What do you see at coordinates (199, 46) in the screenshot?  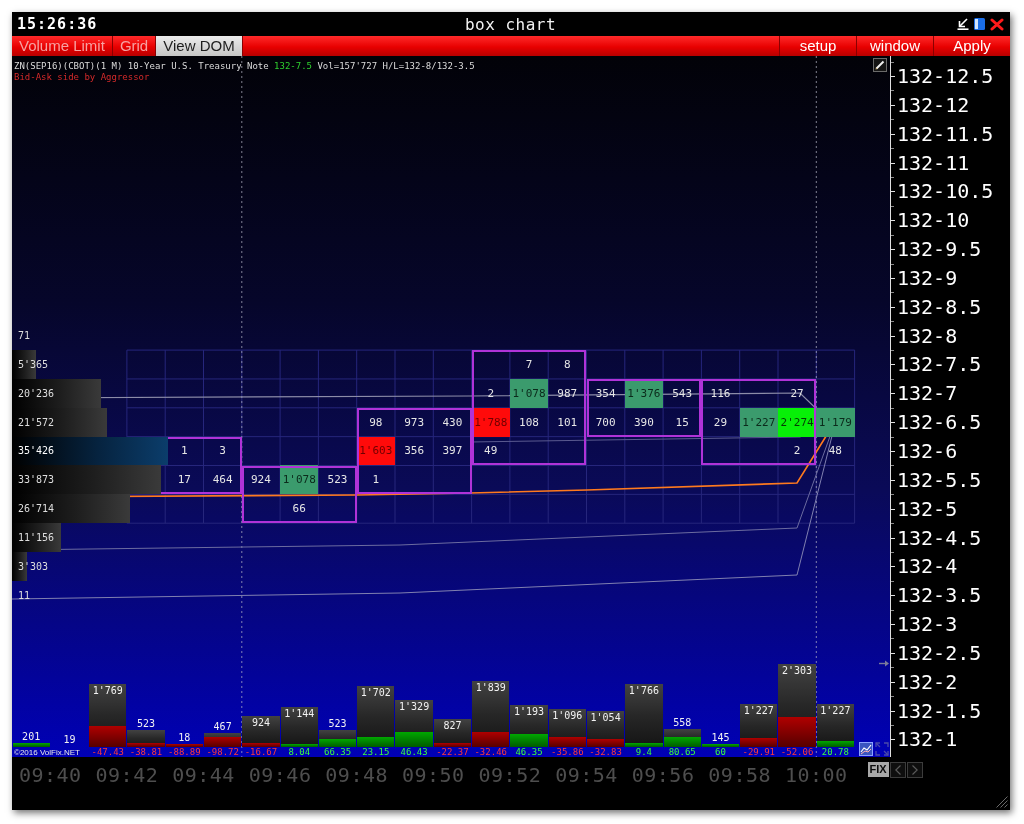 I see `menu-toggle: View DOM` at bounding box center [199, 46].